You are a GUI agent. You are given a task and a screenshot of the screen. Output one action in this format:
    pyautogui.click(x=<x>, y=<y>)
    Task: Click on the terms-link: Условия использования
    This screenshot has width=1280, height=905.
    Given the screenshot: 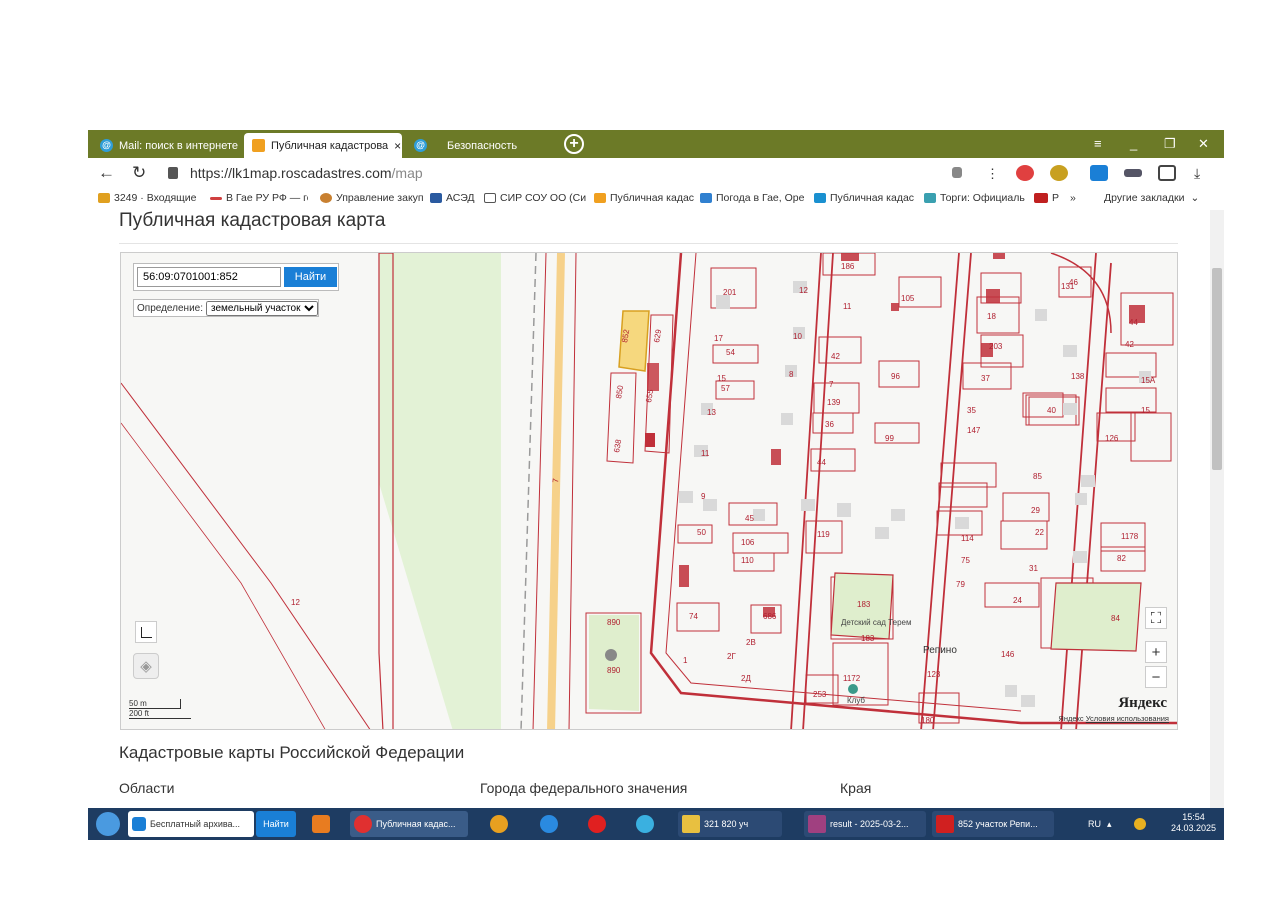 What is the action you would take?
    pyautogui.click(x=1127, y=718)
    